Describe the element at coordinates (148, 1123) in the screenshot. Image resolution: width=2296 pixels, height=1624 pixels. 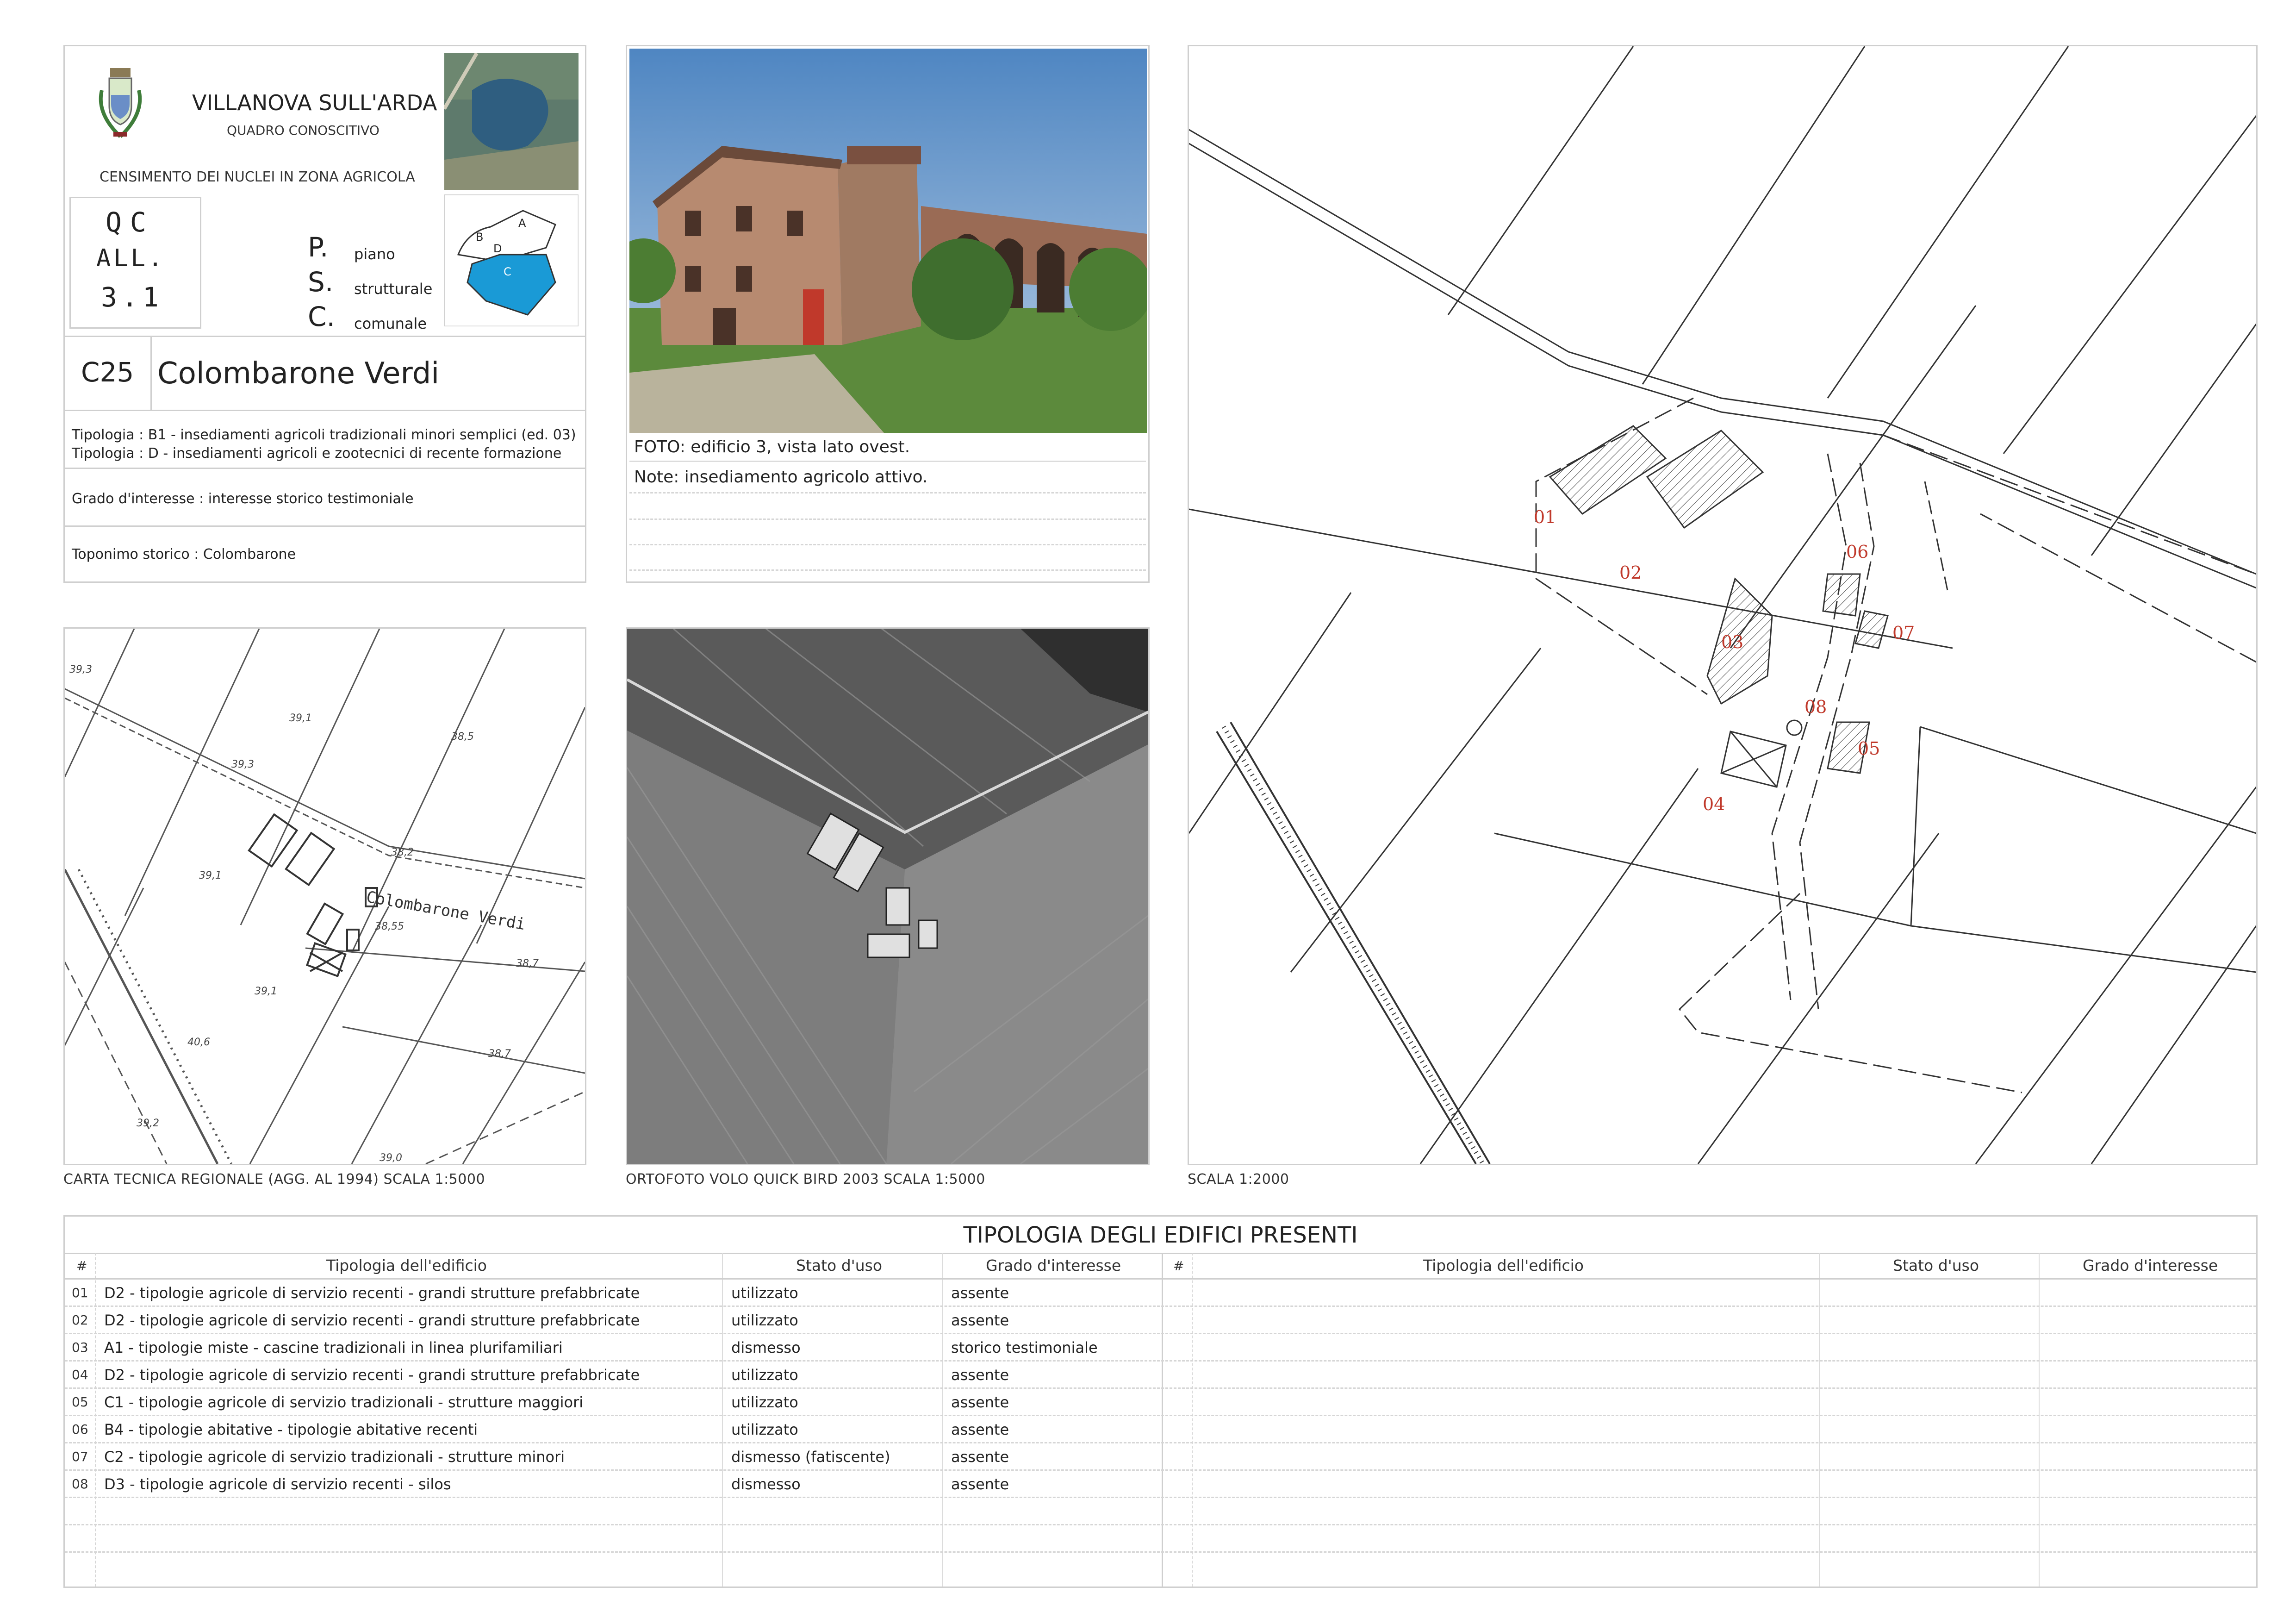
I see `ctr-elev-12: 39,2` at that location.